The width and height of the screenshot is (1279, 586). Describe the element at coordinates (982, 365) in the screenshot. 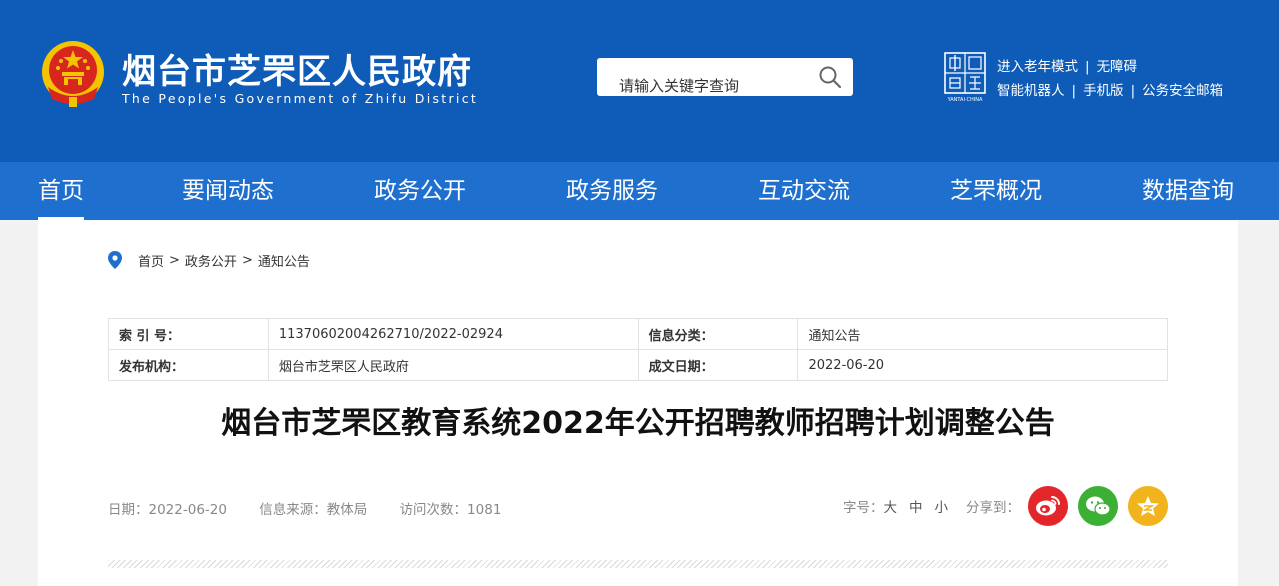

I see `date-value: 2022-06-20` at that location.